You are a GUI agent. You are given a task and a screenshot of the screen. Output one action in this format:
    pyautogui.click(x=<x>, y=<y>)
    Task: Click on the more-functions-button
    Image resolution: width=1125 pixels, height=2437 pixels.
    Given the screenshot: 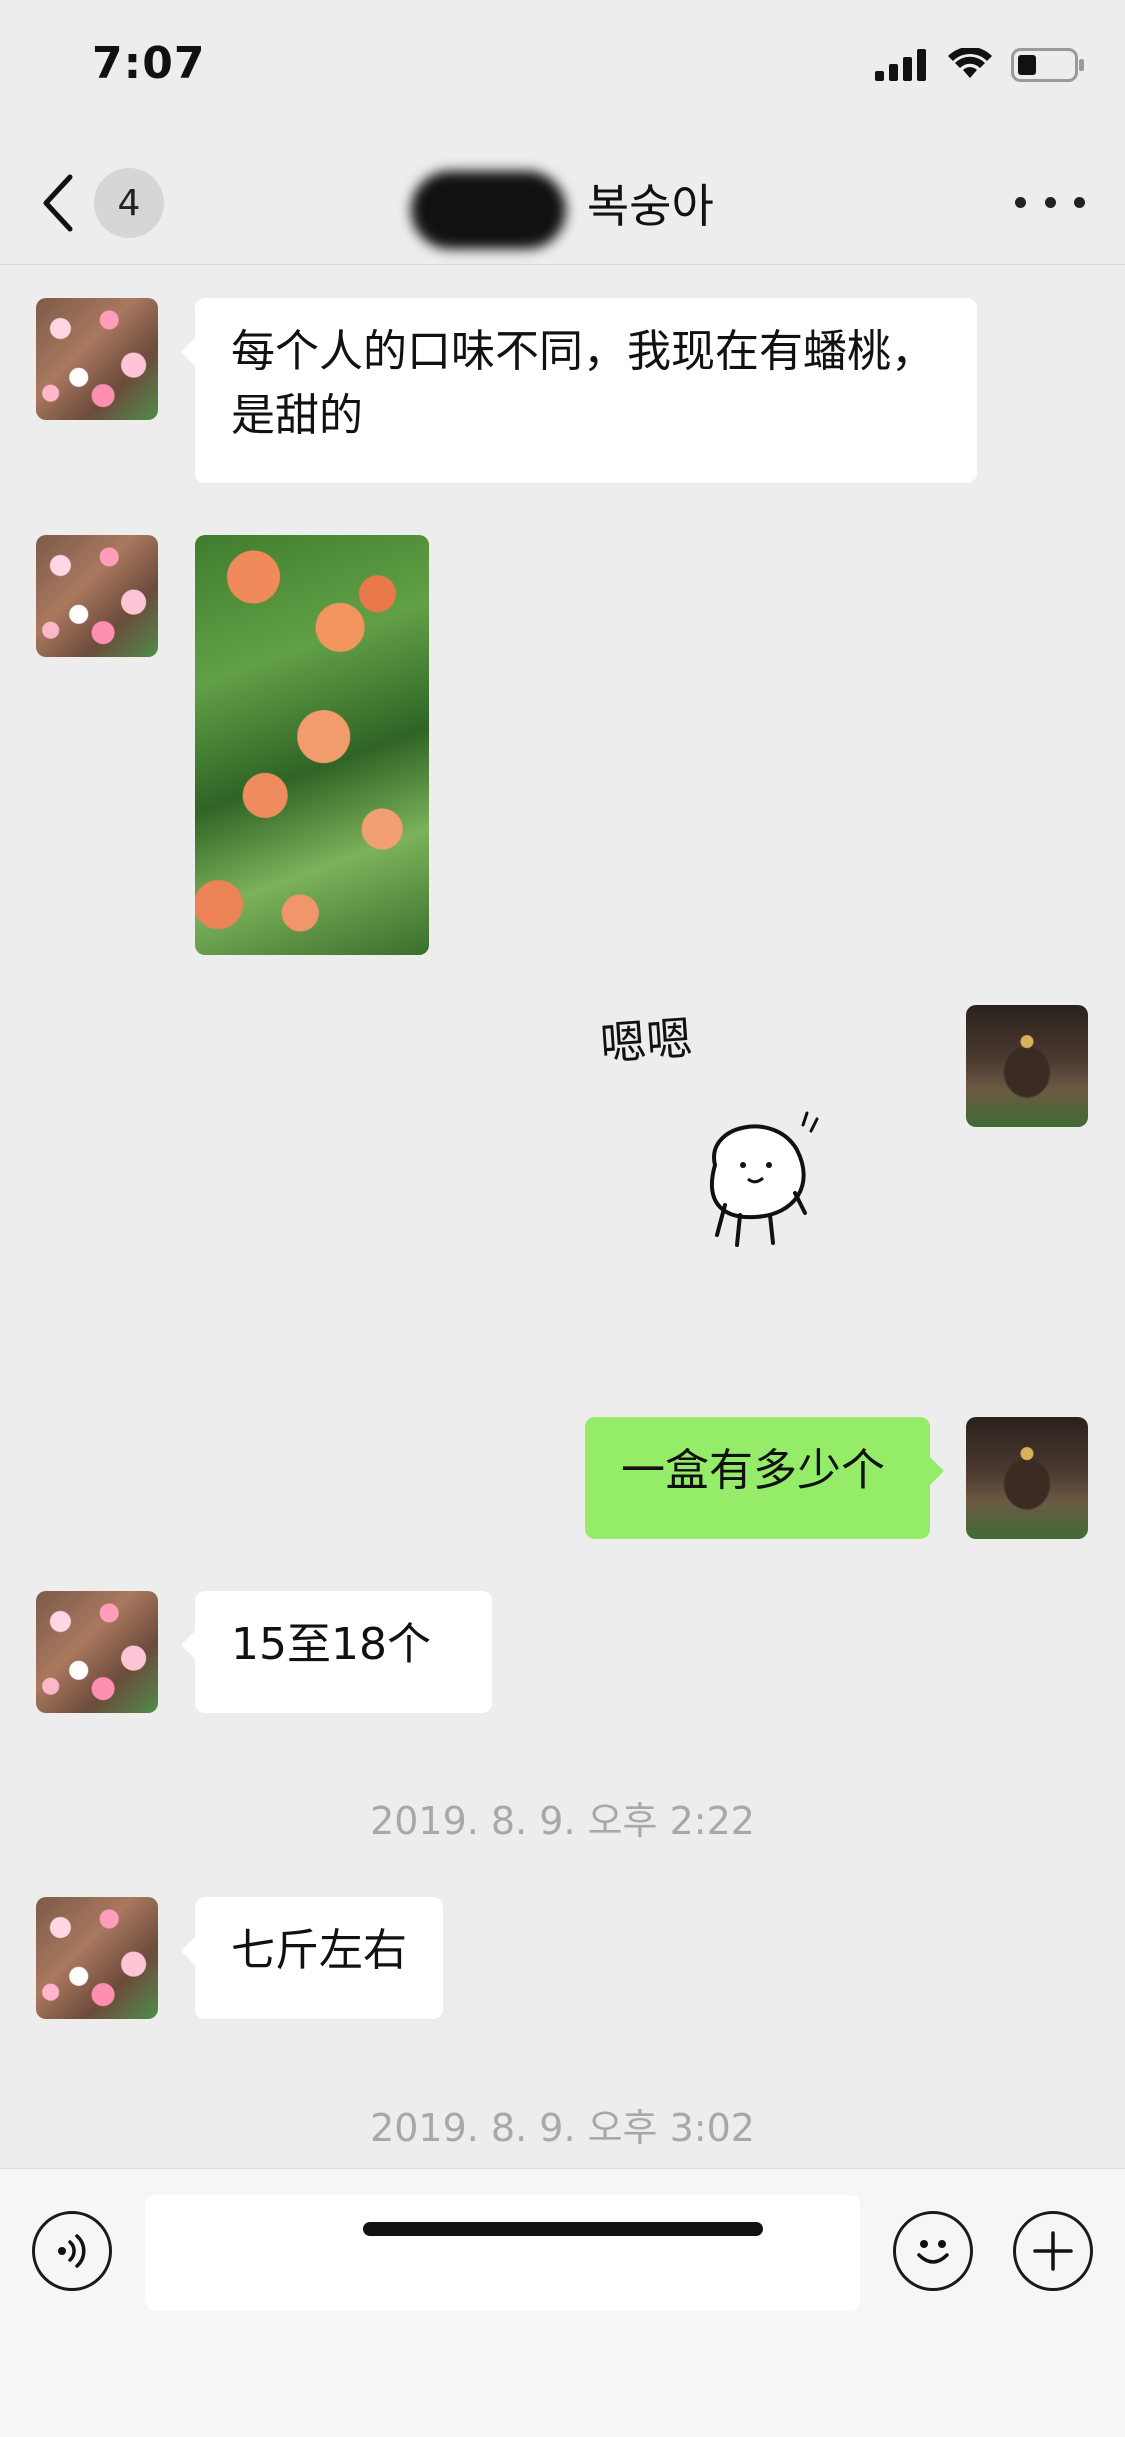 What is the action you would take?
    pyautogui.click(x=1053, y=2251)
    